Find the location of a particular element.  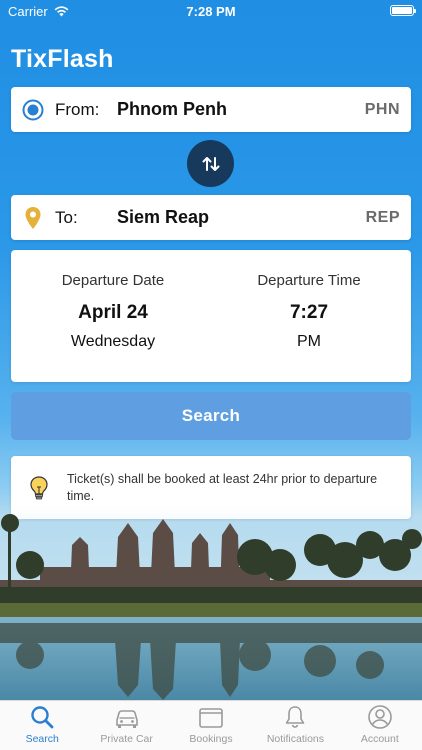

departure-time-label: Departure Time is located at coordinates (309, 280).